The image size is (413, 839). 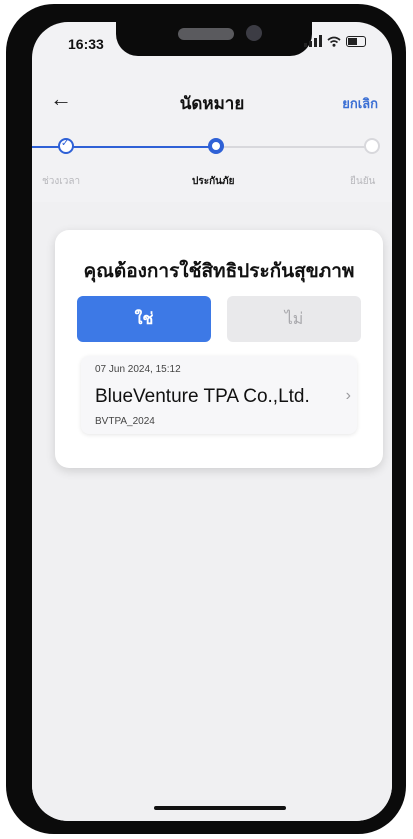 I want to click on chevron-right-icon: ›, so click(x=348, y=395).